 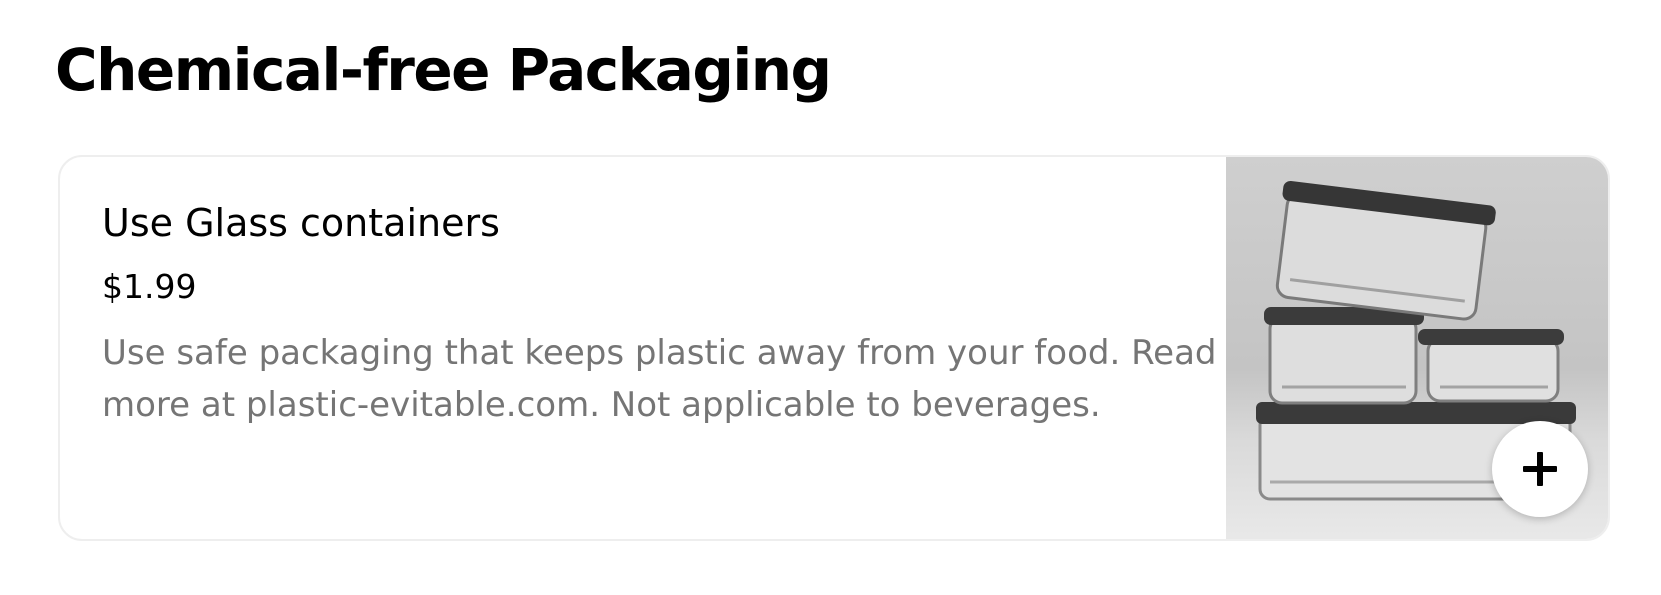 I want to click on item-price: $1.99, so click(x=149, y=286).